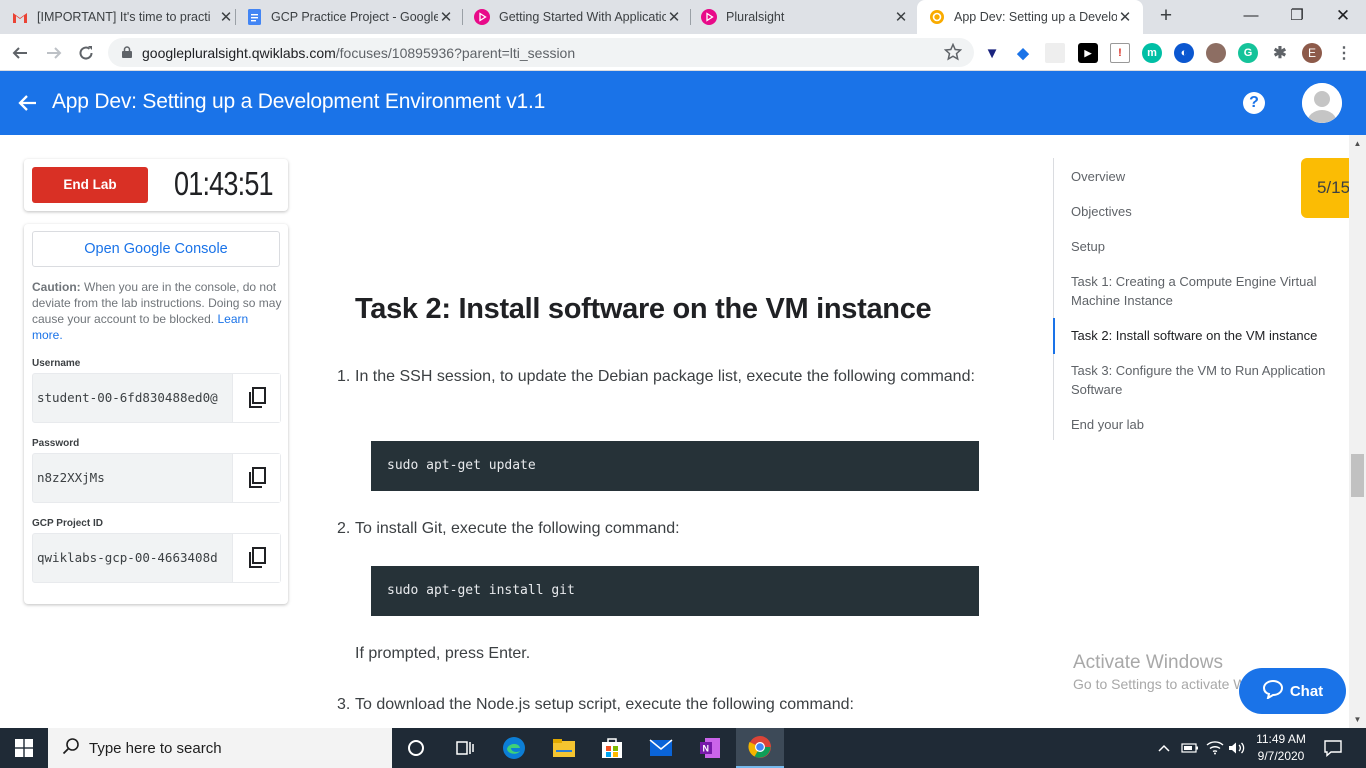 The image size is (1366, 768). What do you see at coordinates (1357, 431) in the screenshot?
I see `page-scrollbar` at bounding box center [1357, 431].